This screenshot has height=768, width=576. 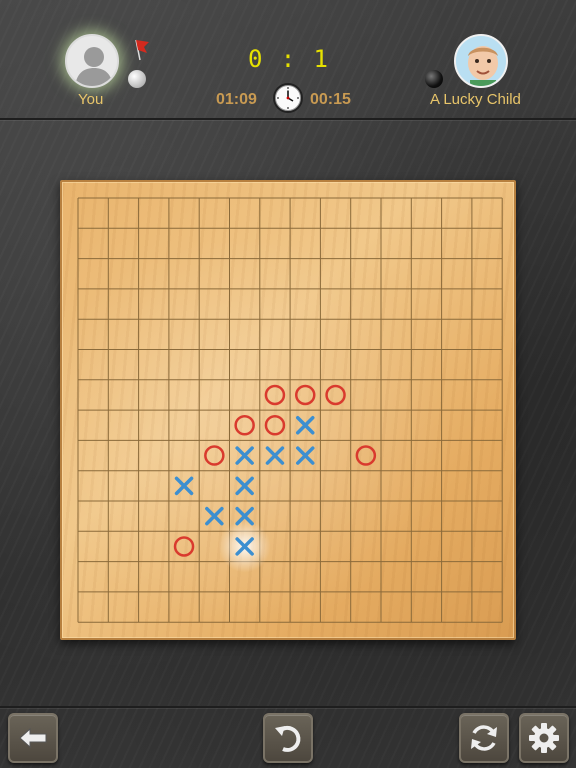 What do you see at coordinates (91, 99) in the screenshot?
I see `player-you-name: You` at bounding box center [91, 99].